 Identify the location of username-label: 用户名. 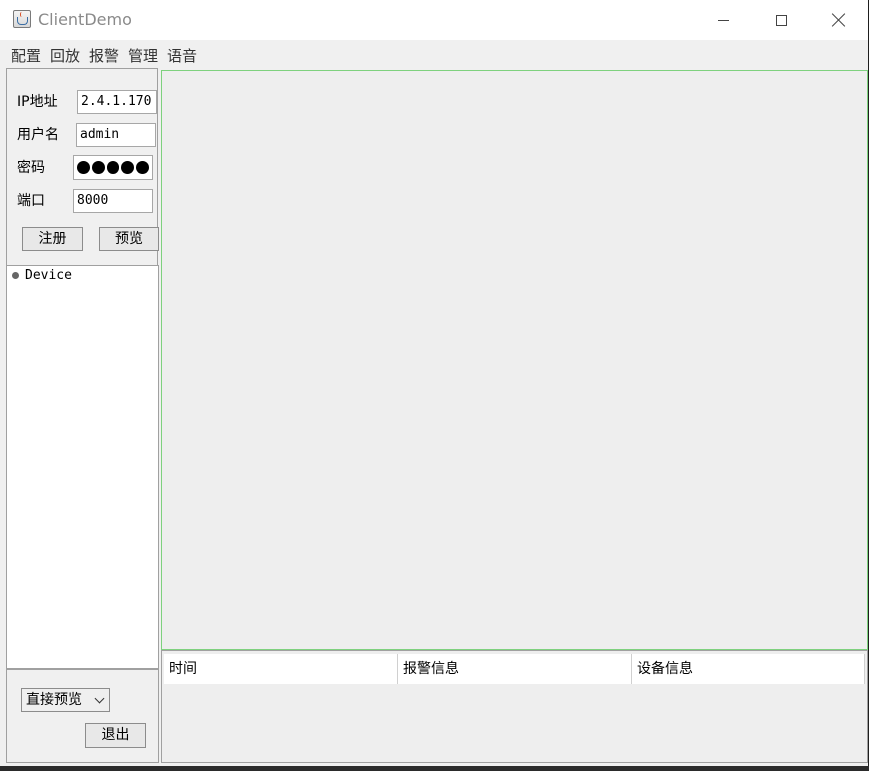
(38, 135).